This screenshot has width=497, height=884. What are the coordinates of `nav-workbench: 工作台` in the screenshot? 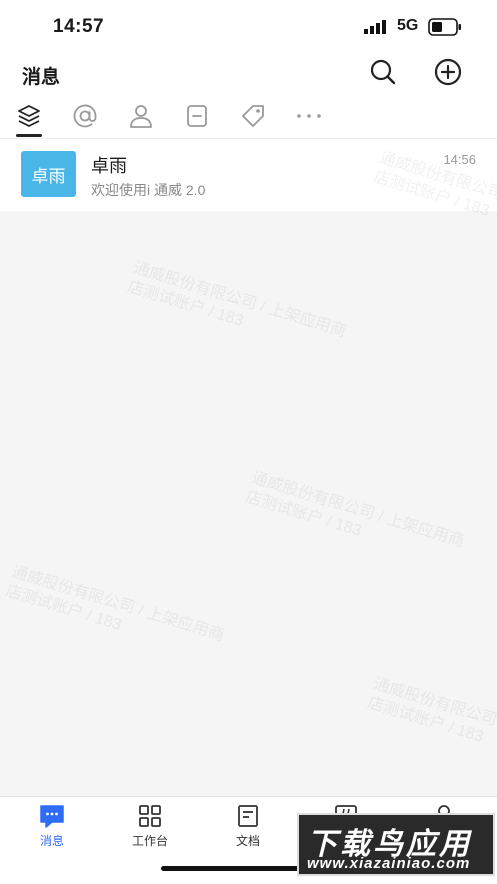 It's located at (150, 826).